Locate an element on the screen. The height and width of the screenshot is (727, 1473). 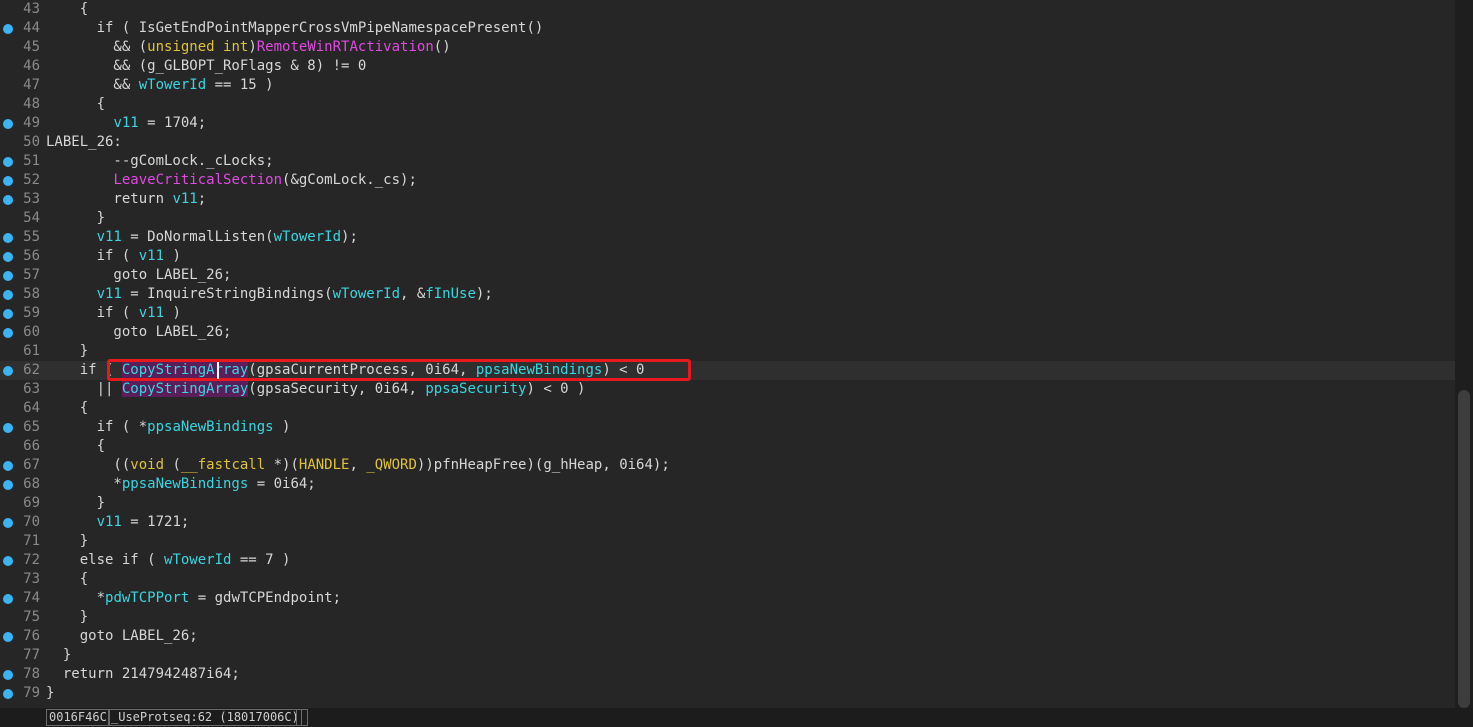
code-token: ppsaSecurity is located at coordinates (476, 389).